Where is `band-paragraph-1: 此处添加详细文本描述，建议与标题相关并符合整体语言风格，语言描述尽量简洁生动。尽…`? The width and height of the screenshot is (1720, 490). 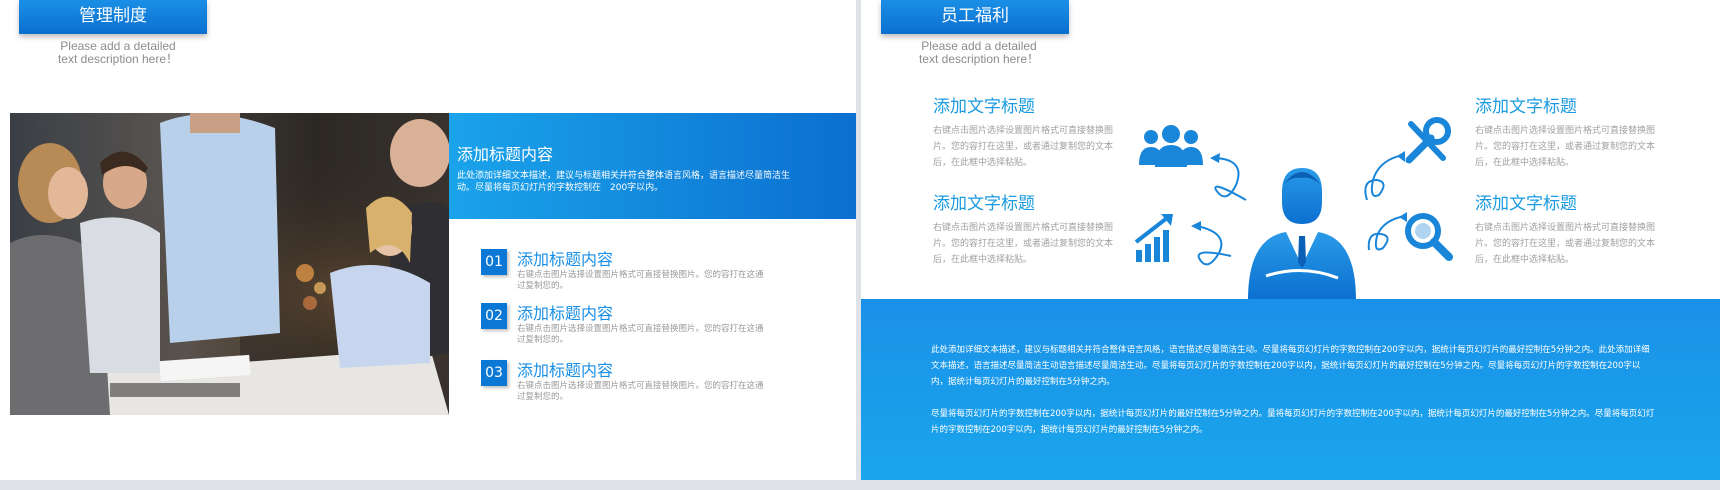
band-paragraph-1: 此处添加详细文本描述，建议与标题相关并符合整体语言风格，语言描述尽量简洁生动。尽… is located at coordinates (1290, 366).